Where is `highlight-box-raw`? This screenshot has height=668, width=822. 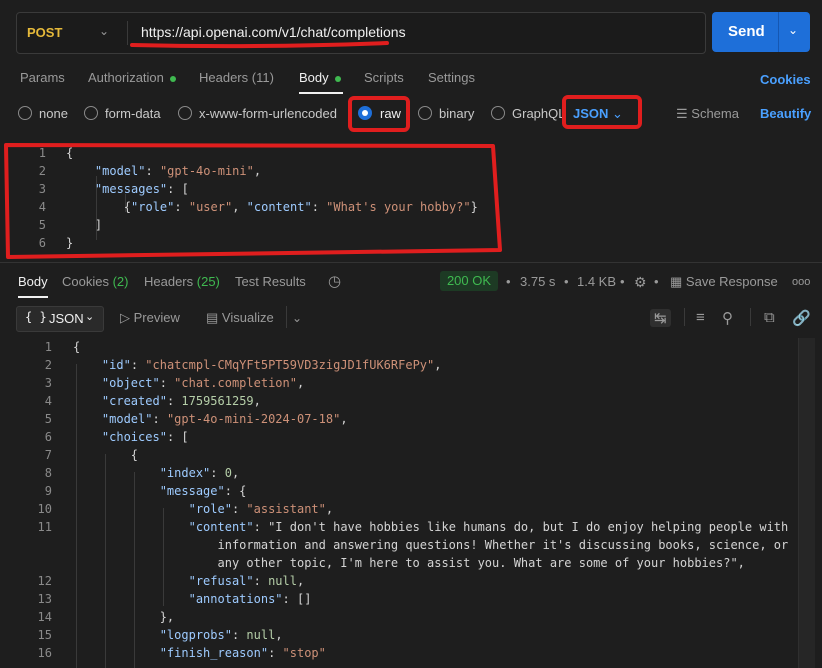 highlight-box-raw is located at coordinates (379, 114).